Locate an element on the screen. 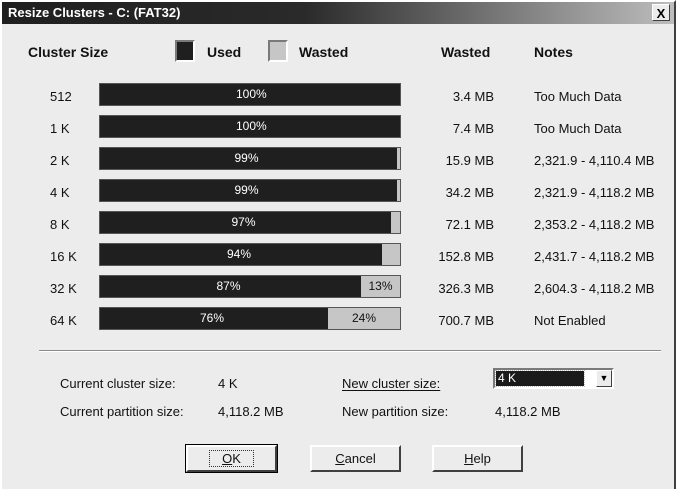  cluster-size-label: 4 K is located at coordinates (60, 192).